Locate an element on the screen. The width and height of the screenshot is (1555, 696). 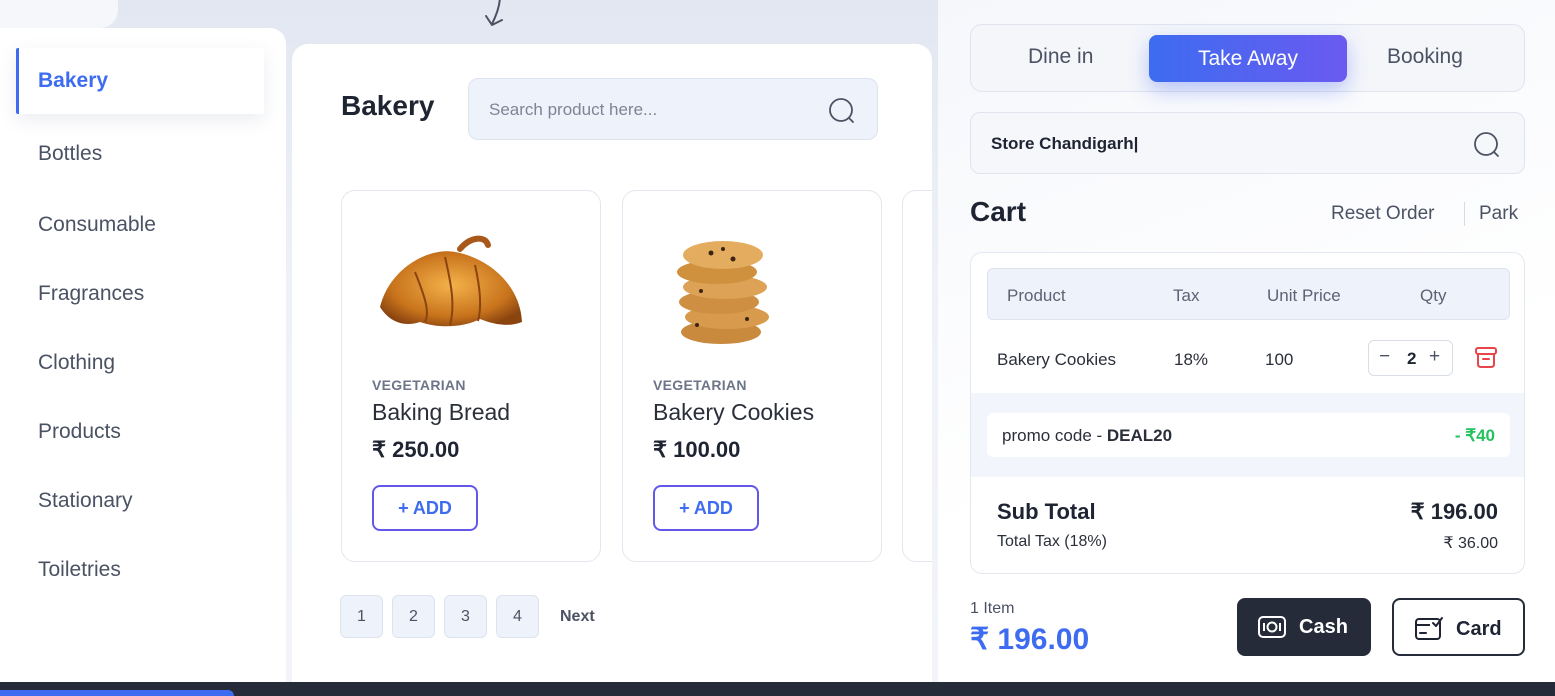
card-payment-button: Card is located at coordinates (1458, 627).